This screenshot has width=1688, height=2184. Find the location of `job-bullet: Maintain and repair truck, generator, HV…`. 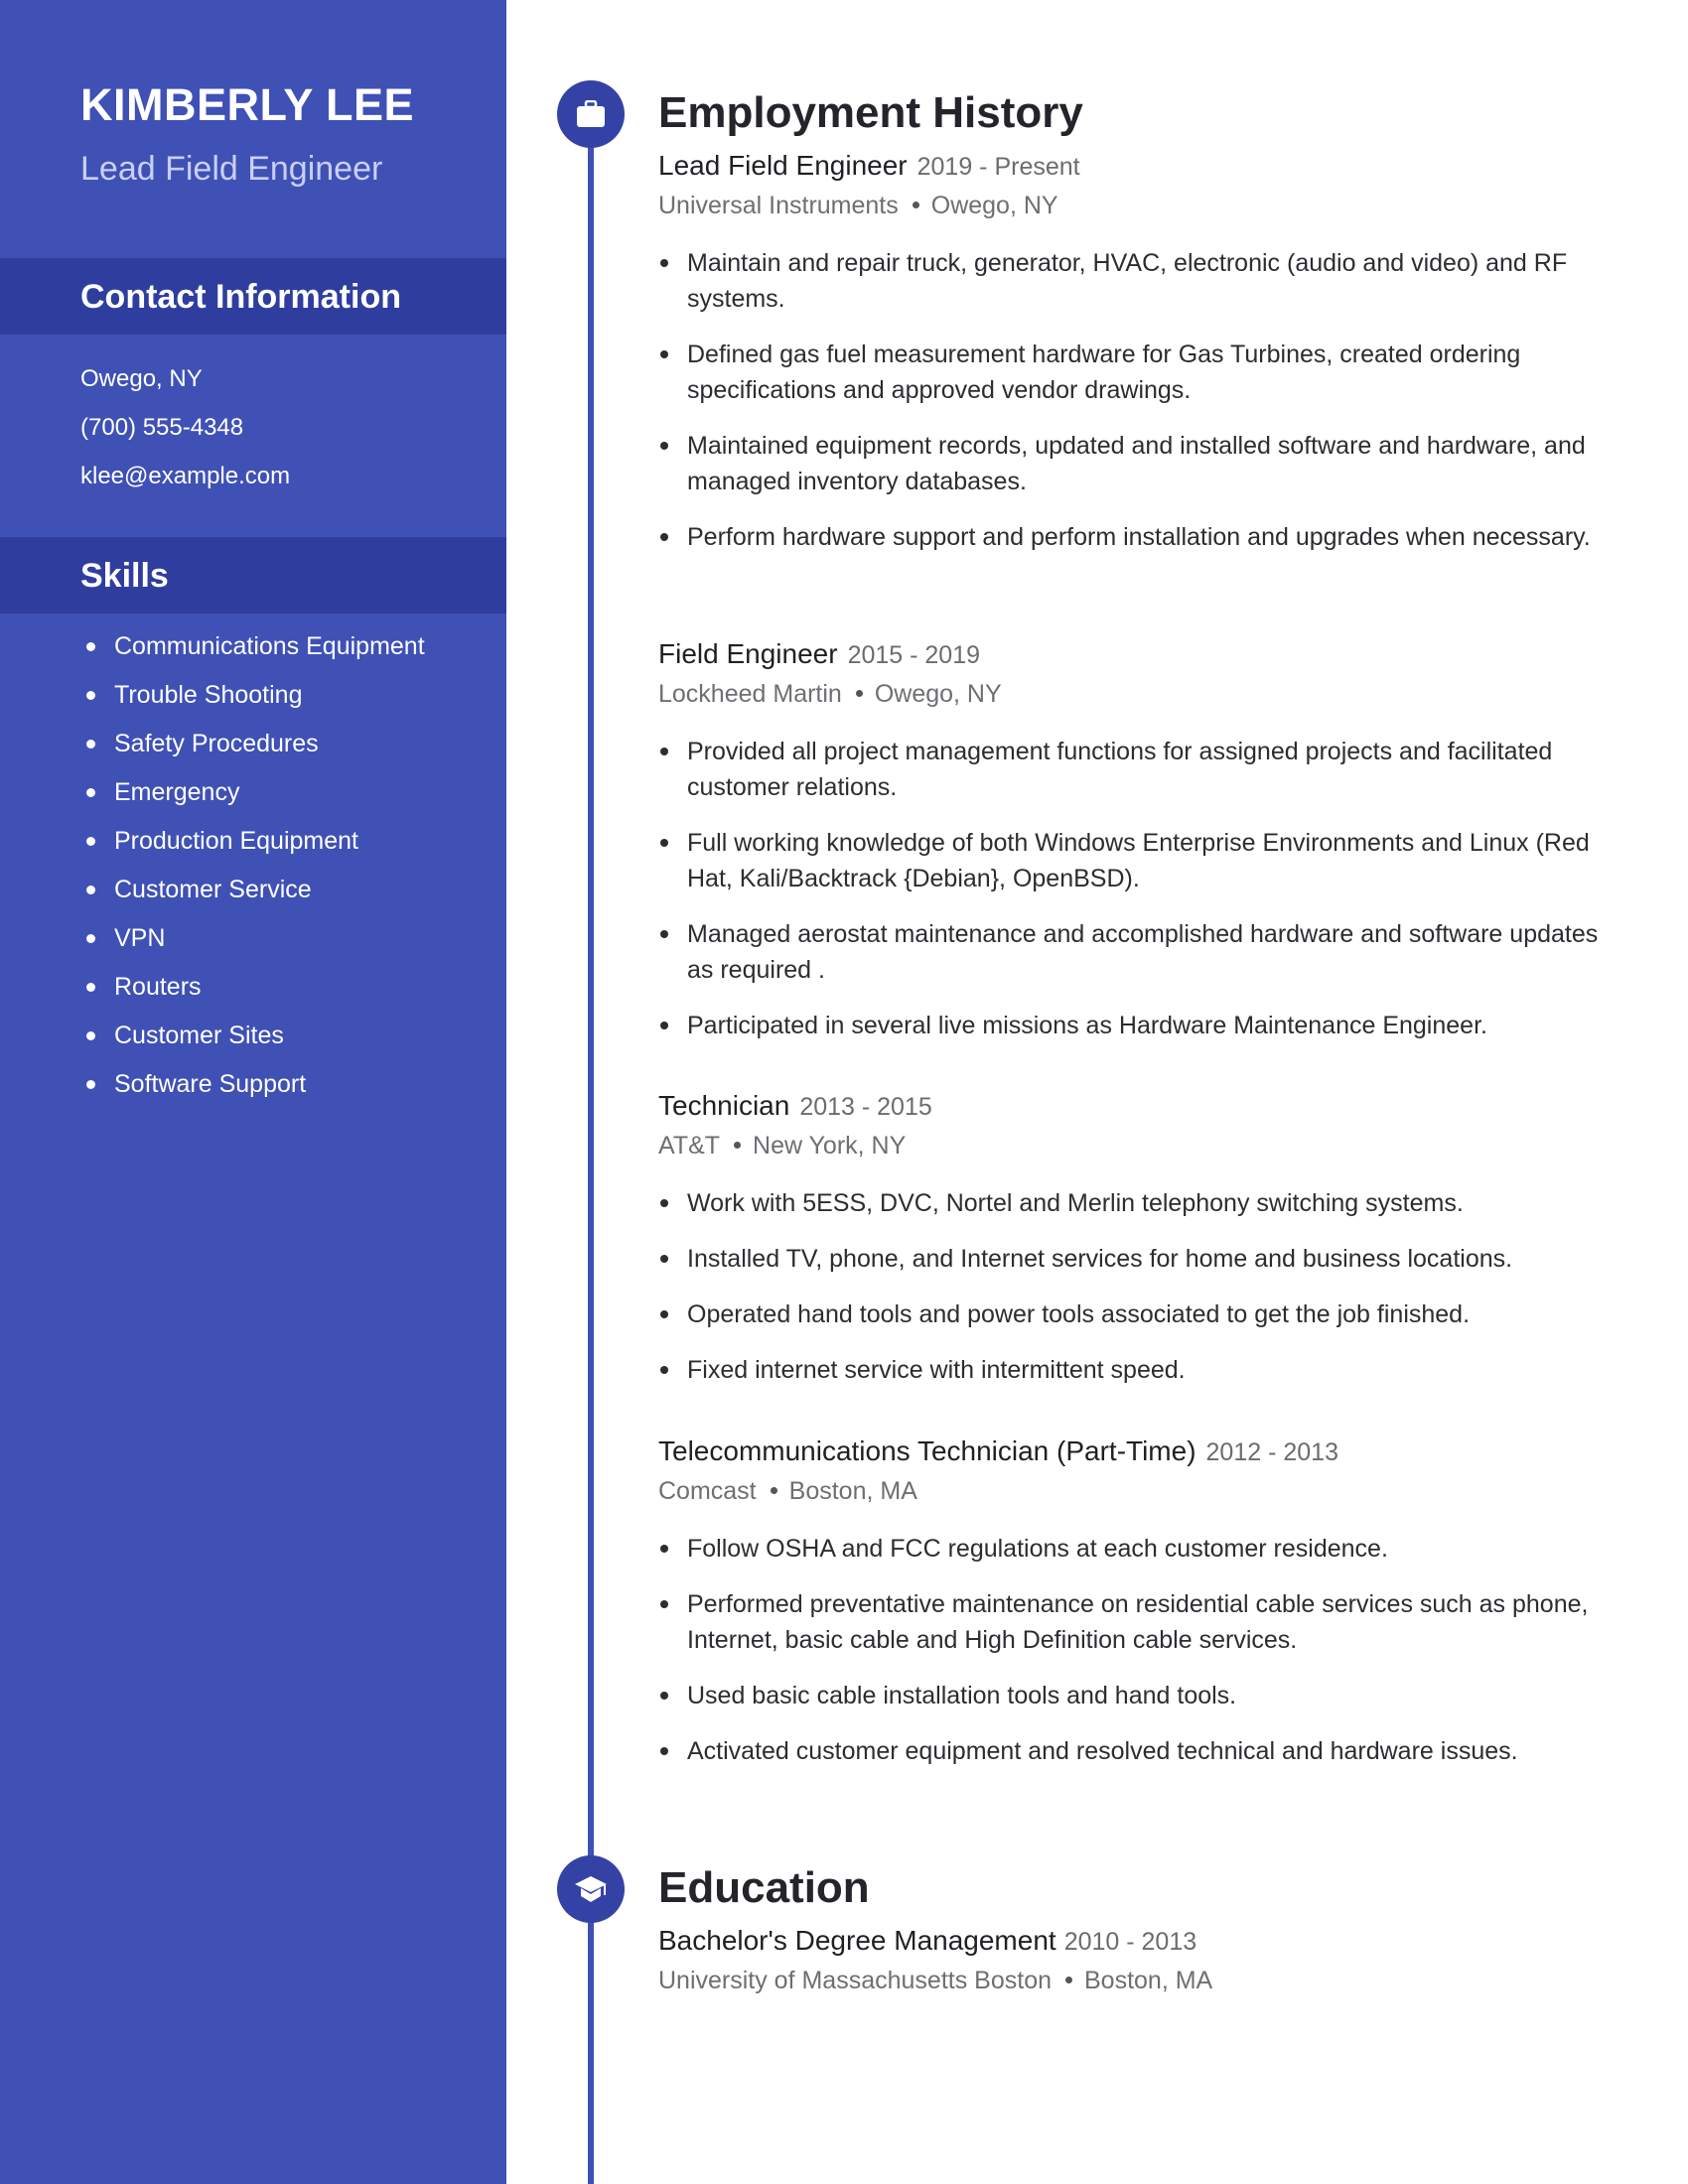

job-bullet: Maintain and repair truck, generator, HV… is located at coordinates (1135, 281).